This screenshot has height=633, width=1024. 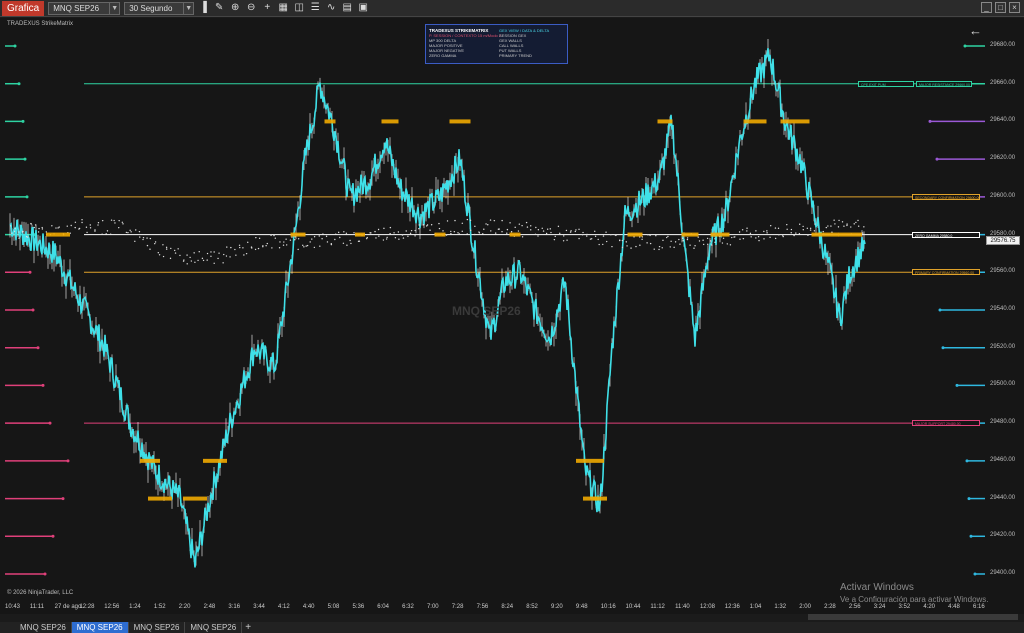 What do you see at coordinates (946, 272) in the screenshot?
I see `key-level-label: PRIMARY CONFIRMATION 29560.00` at bounding box center [946, 272].